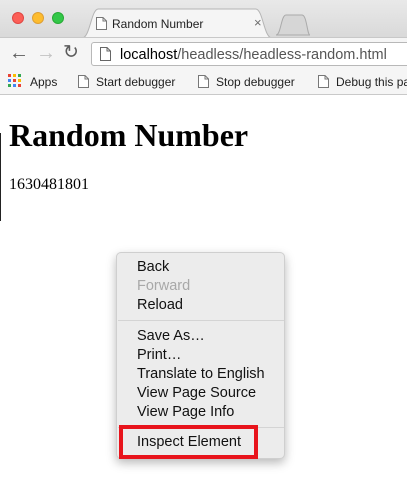  Describe the element at coordinates (201, 320) in the screenshot. I see `menu-separator` at that location.